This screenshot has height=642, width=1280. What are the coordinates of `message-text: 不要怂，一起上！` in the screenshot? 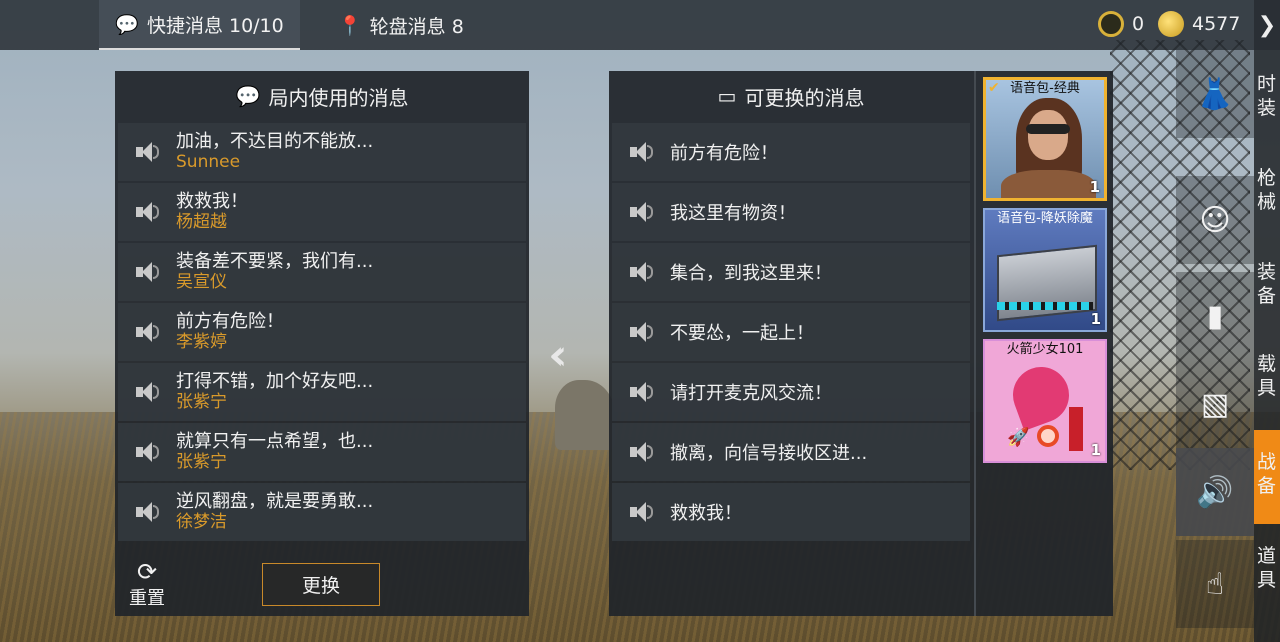 It's located at (742, 333).